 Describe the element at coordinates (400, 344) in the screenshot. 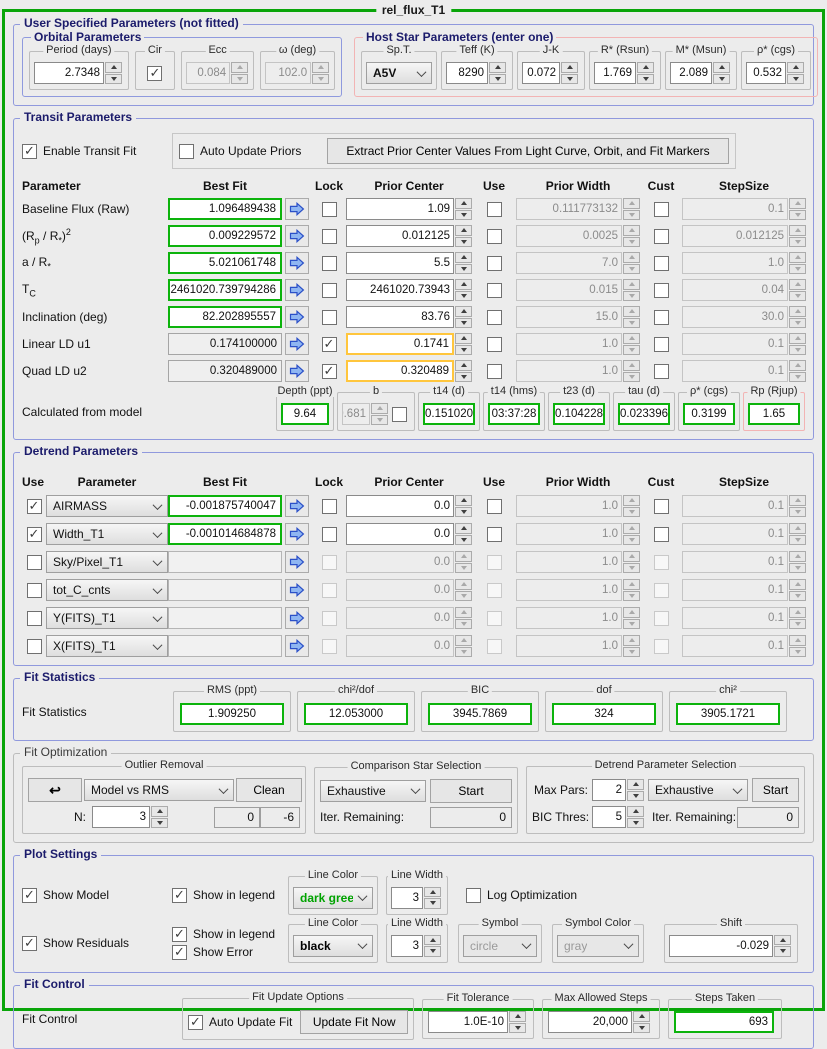

I see `prior-center-spinner-value: 0.1741` at that location.